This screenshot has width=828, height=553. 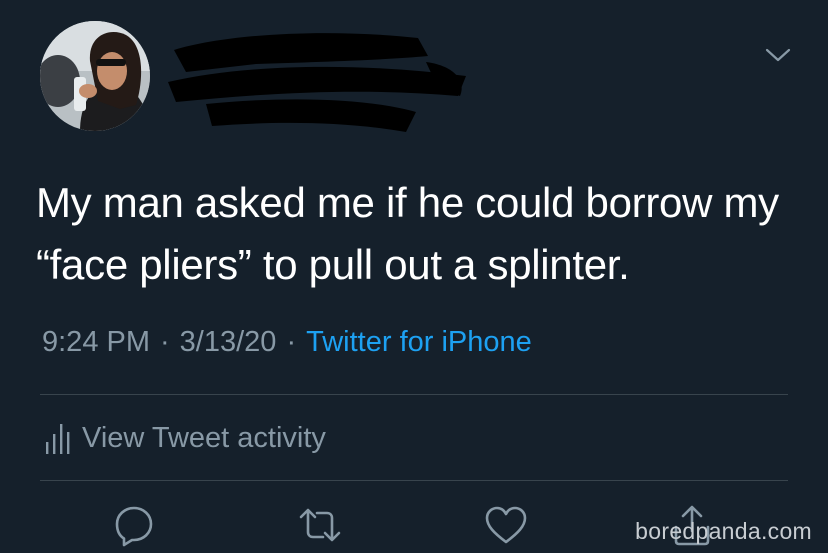 I want to click on tweet-date: 3/13/20, so click(x=228, y=342).